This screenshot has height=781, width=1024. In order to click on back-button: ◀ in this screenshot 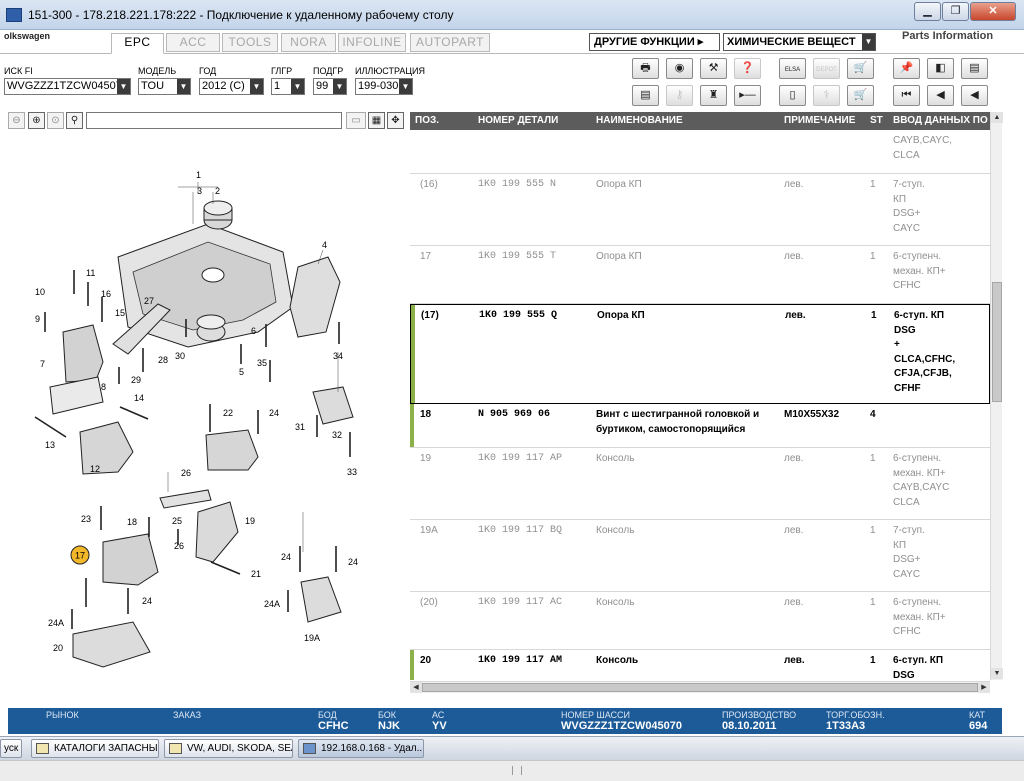, I will do `click(974, 95)`.